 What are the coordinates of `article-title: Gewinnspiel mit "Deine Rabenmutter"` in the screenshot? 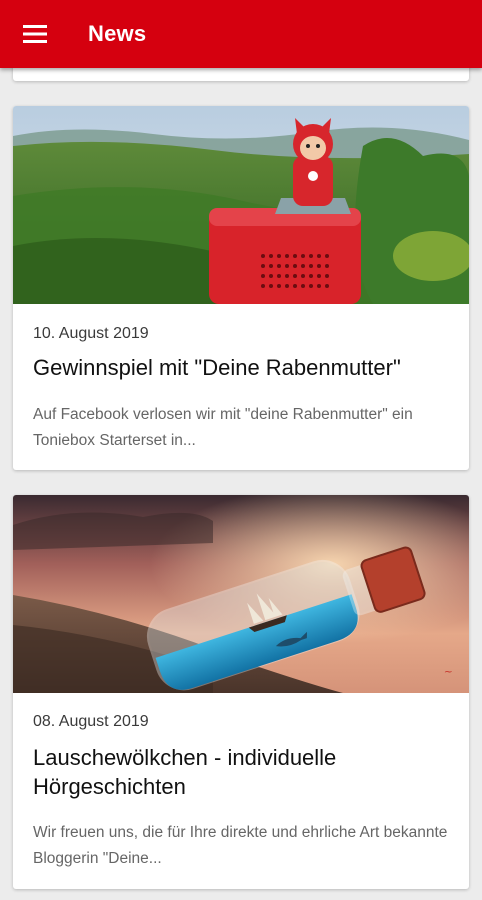 It's located at (243, 367).